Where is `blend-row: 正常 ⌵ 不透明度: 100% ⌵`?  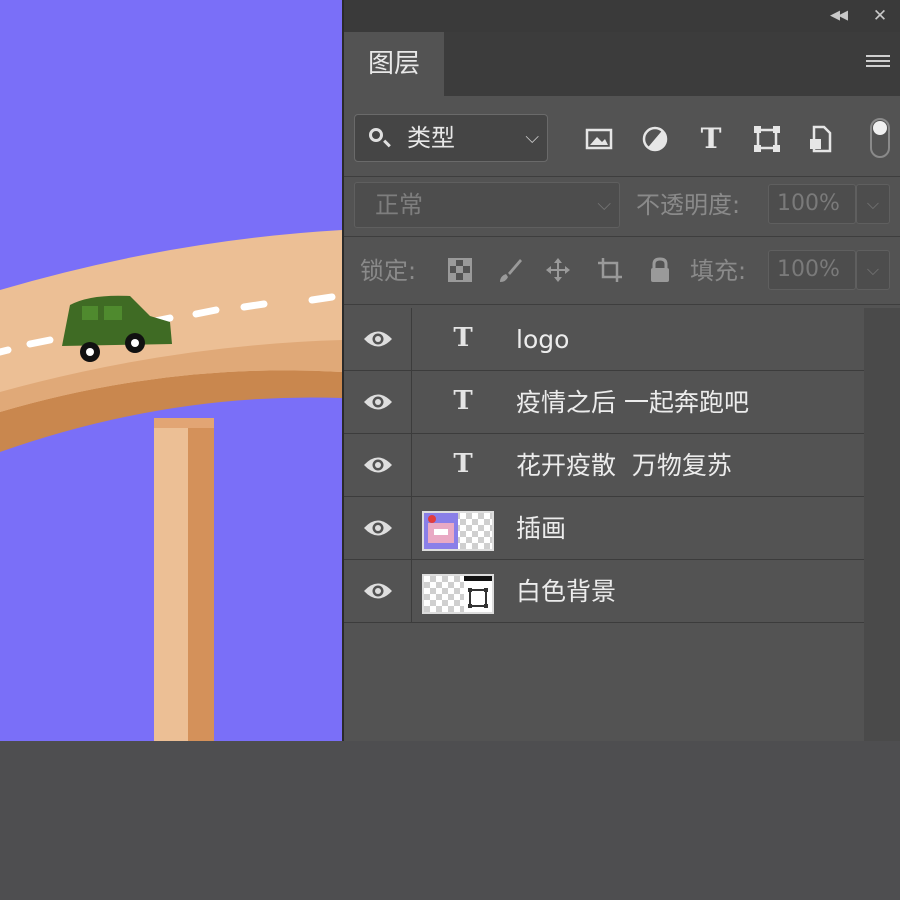
blend-row: 正常 ⌵ 不透明度: 100% ⌵ is located at coordinates (622, 206).